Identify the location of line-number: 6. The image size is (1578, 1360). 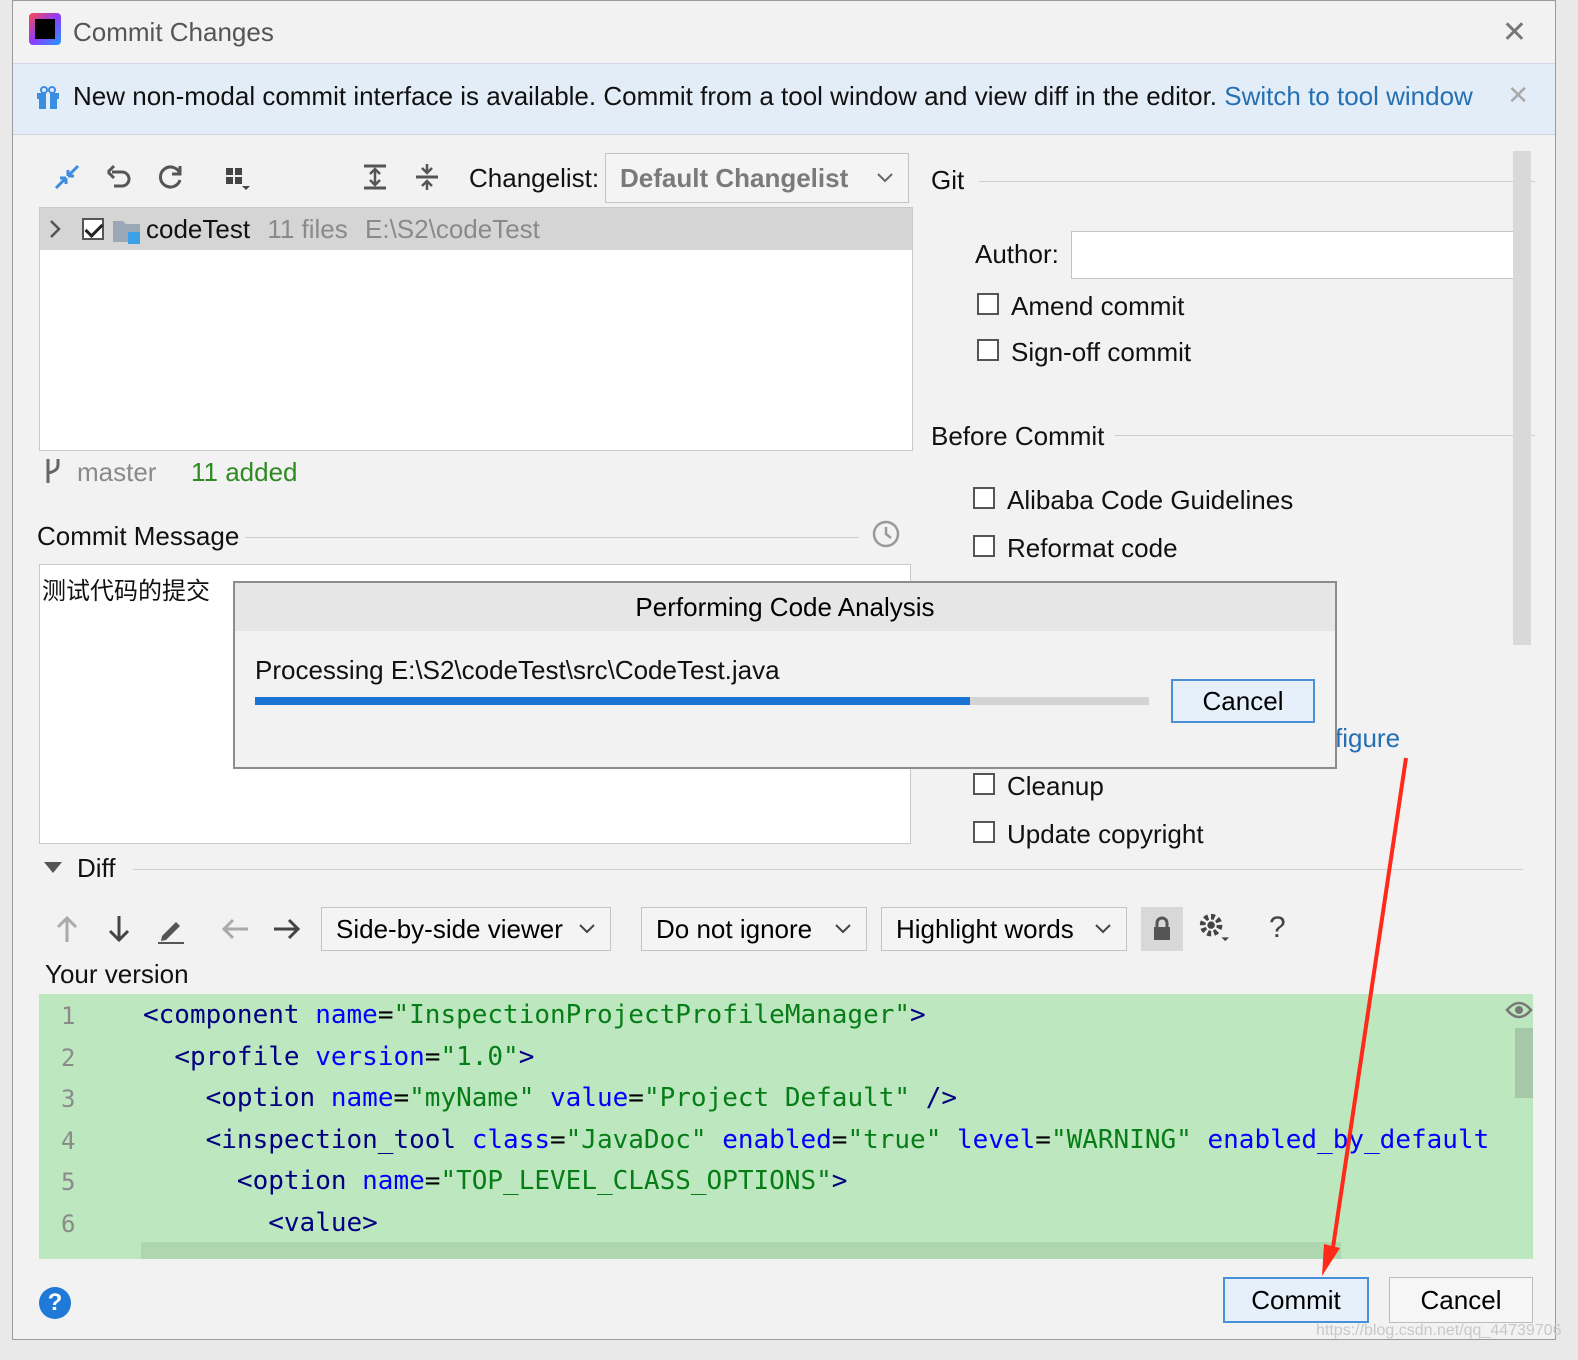
(68, 1224).